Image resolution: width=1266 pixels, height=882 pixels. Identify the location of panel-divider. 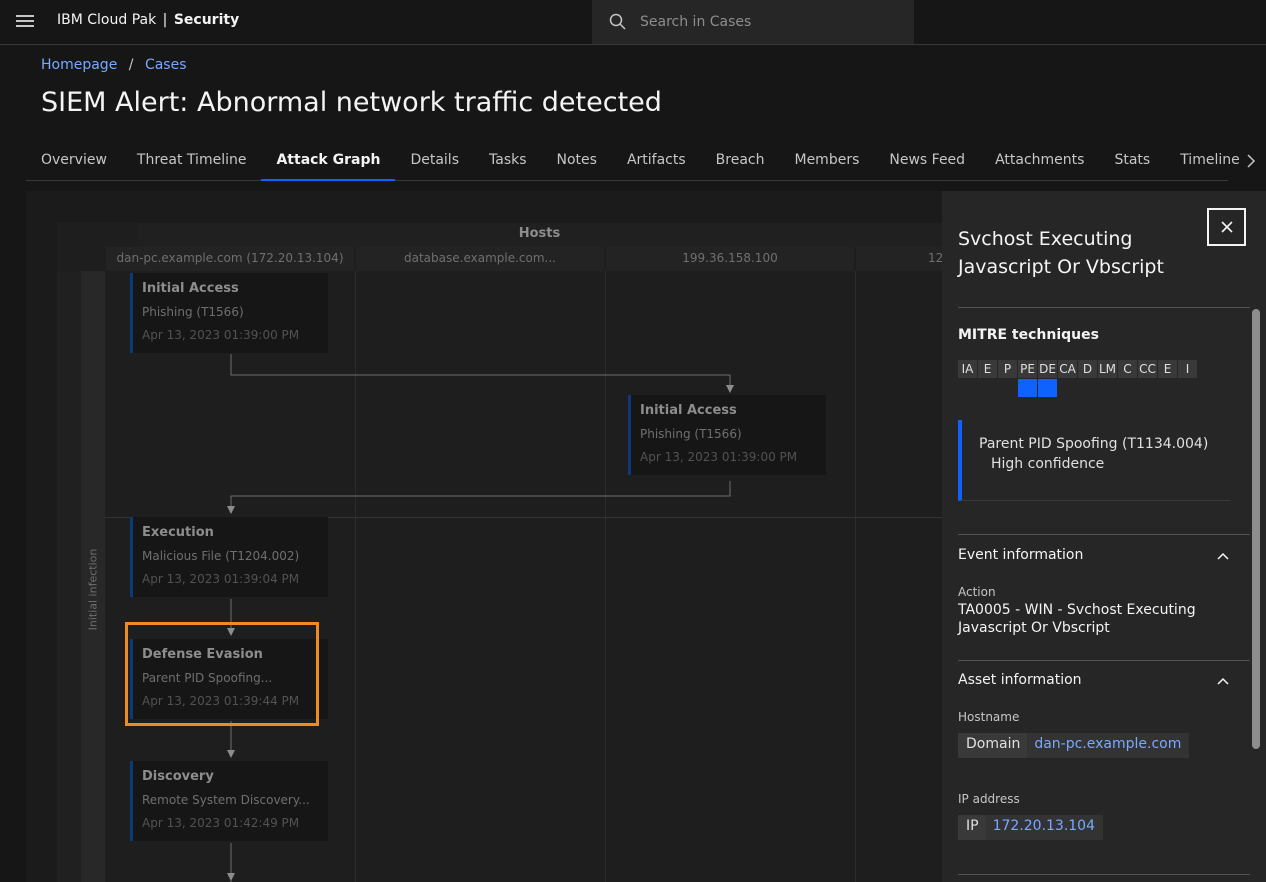
(1104, 307).